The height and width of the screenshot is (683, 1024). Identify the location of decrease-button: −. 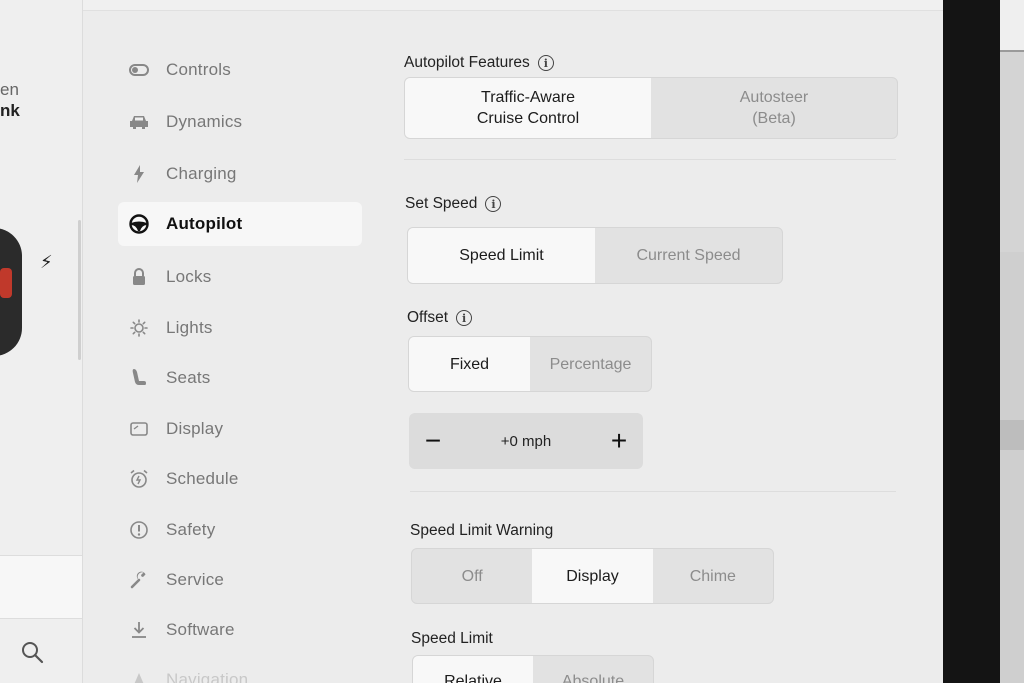
(433, 441).